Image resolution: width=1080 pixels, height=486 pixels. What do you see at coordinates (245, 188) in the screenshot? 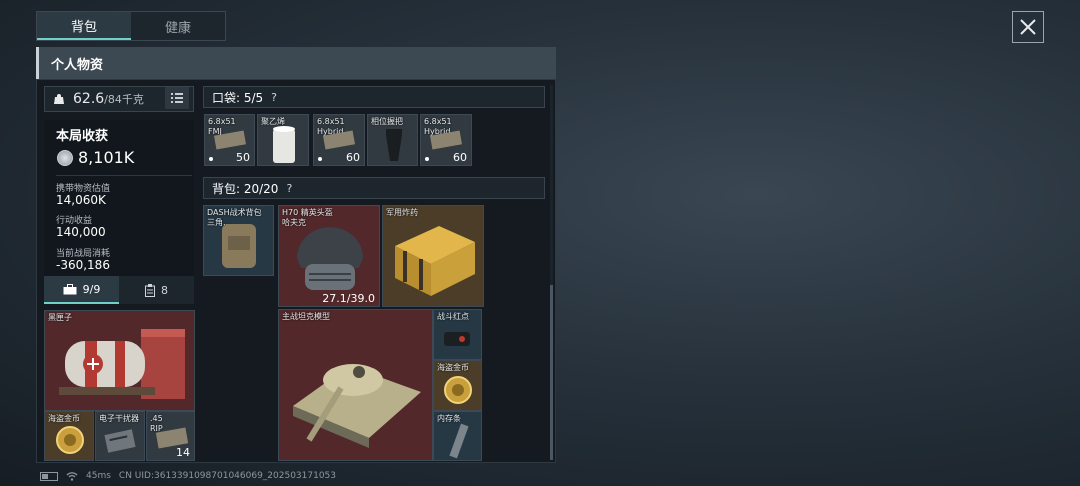
I see `backpack-title: 背包: 20/20` at bounding box center [245, 188].